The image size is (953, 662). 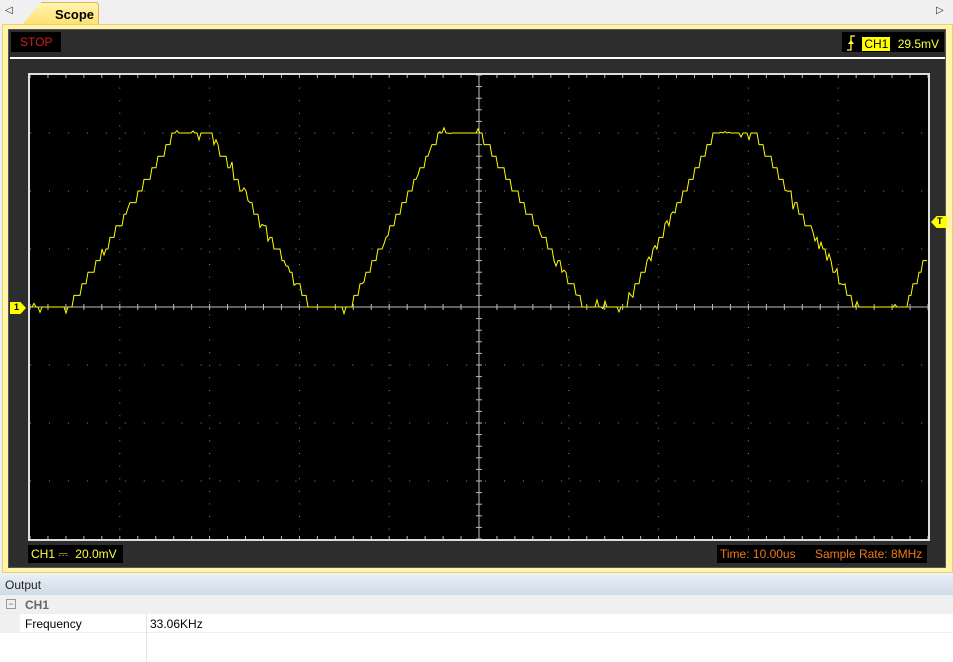 I want to click on channel-info: CH1 ⎓ 20.0mV, so click(x=75, y=554).